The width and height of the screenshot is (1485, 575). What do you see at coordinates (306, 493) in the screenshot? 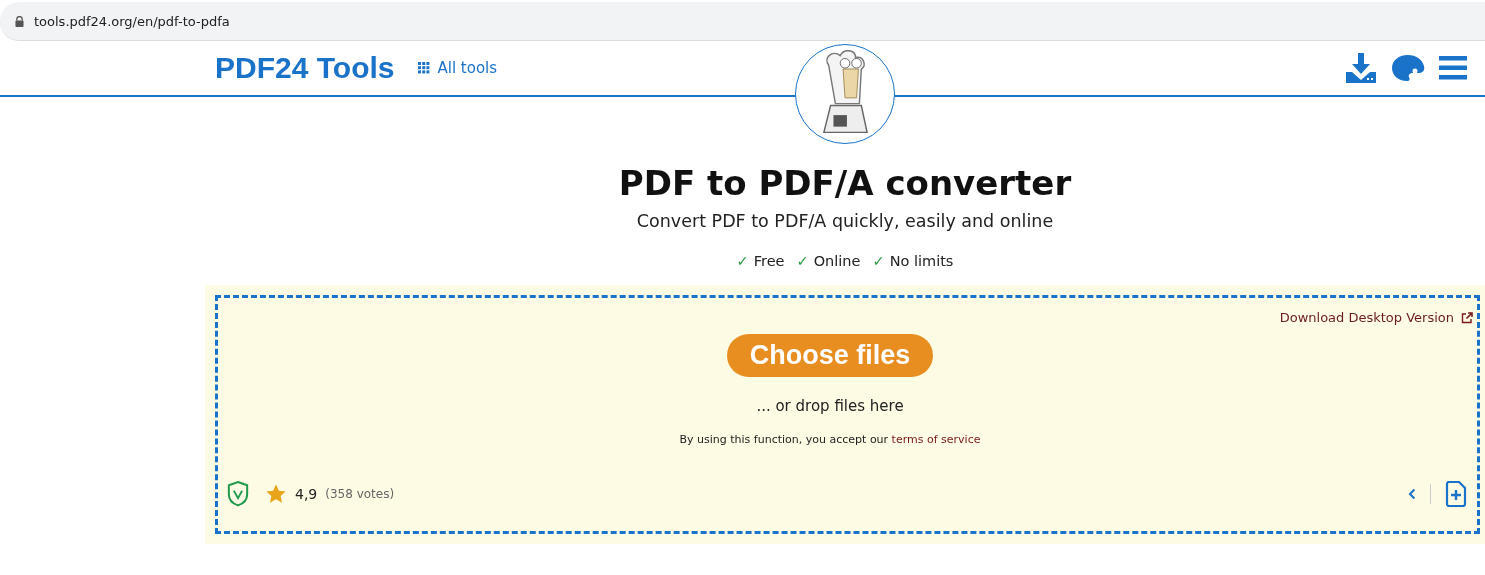
I see `rating-value: 4,9` at bounding box center [306, 493].